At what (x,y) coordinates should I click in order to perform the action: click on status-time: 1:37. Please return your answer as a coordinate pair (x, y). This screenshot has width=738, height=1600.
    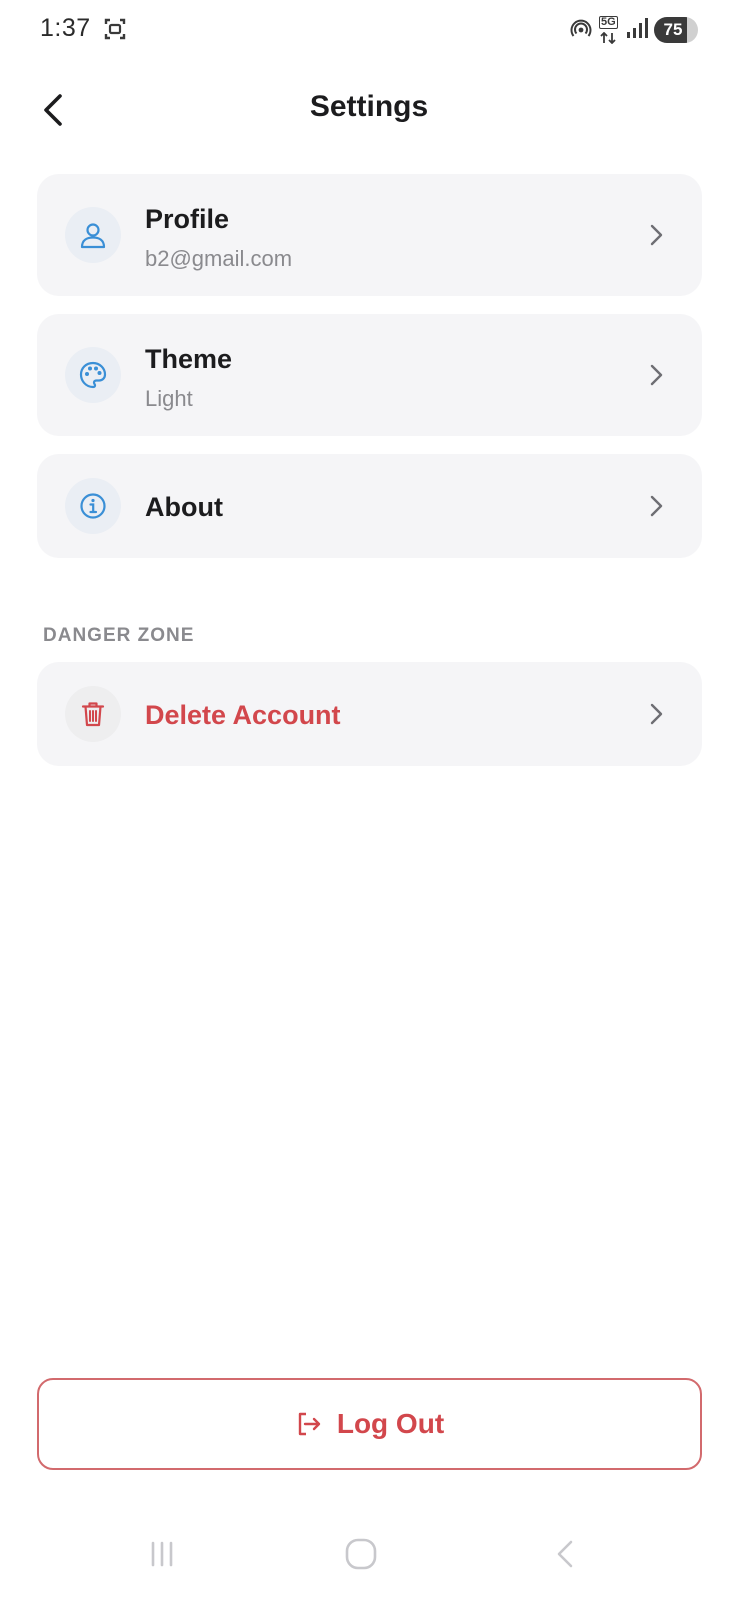
    Looking at the image, I should click on (65, 28).